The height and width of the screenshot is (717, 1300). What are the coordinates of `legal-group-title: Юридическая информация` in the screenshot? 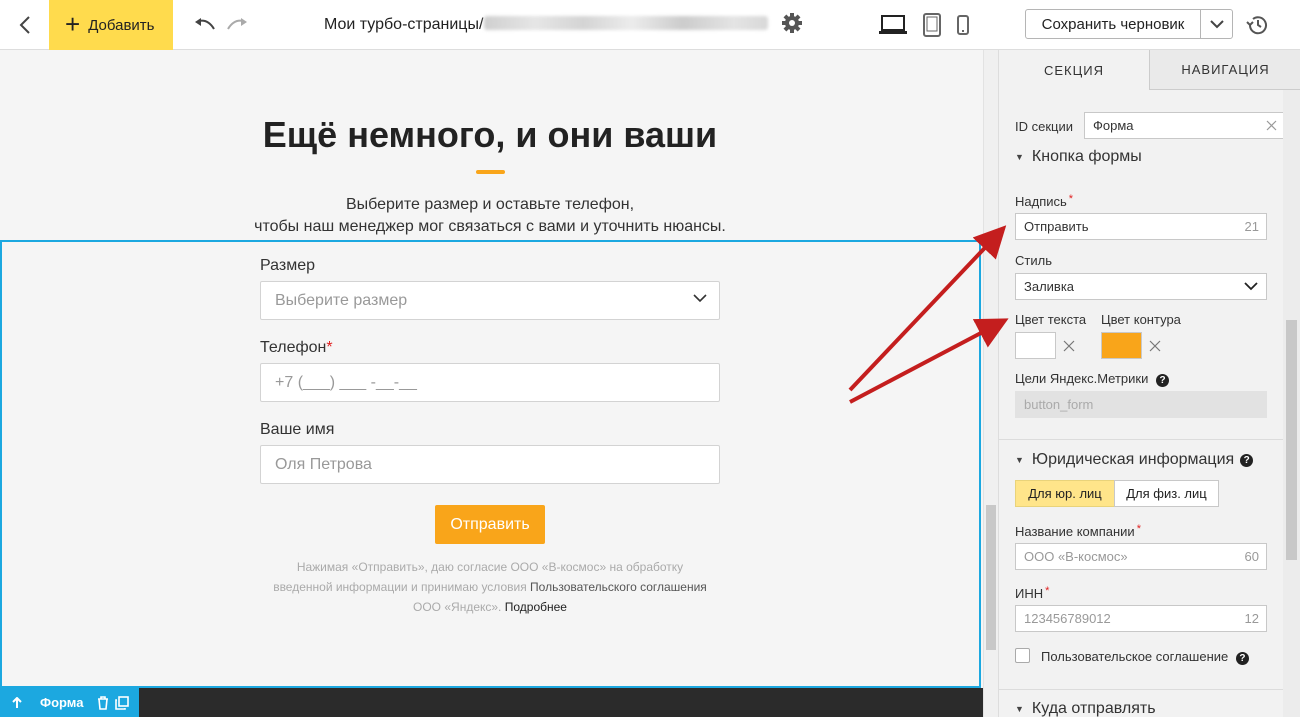 It's located at (1133, 459).